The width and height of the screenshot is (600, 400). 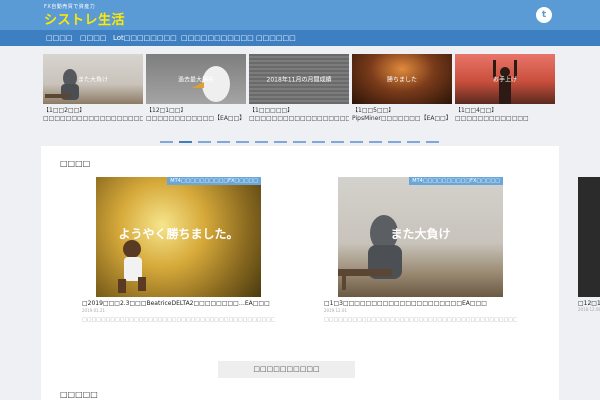 What do you see at coordinates (589, 237) in the screenshot?
I see `post-thumbnail` at bounding box center [589, 237].